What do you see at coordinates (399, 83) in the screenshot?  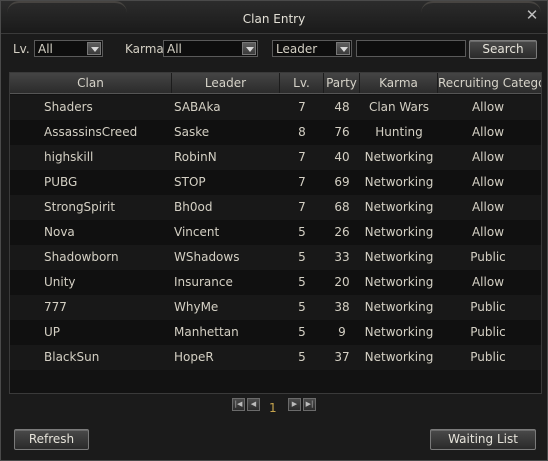 I see `column-header-karma: Karma` at bounding box center [399, 83].